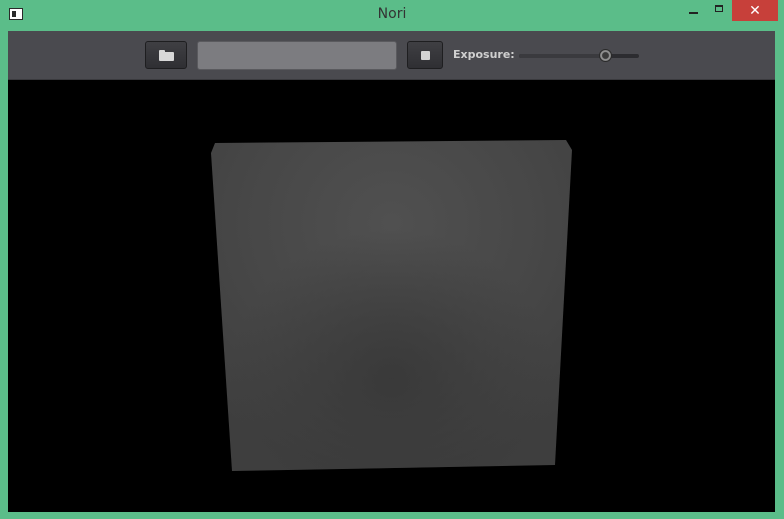 Image resolution: width=784 pixels, height=519 pixels. I want to click on toolbar: Exposure:, so click(391, 55).